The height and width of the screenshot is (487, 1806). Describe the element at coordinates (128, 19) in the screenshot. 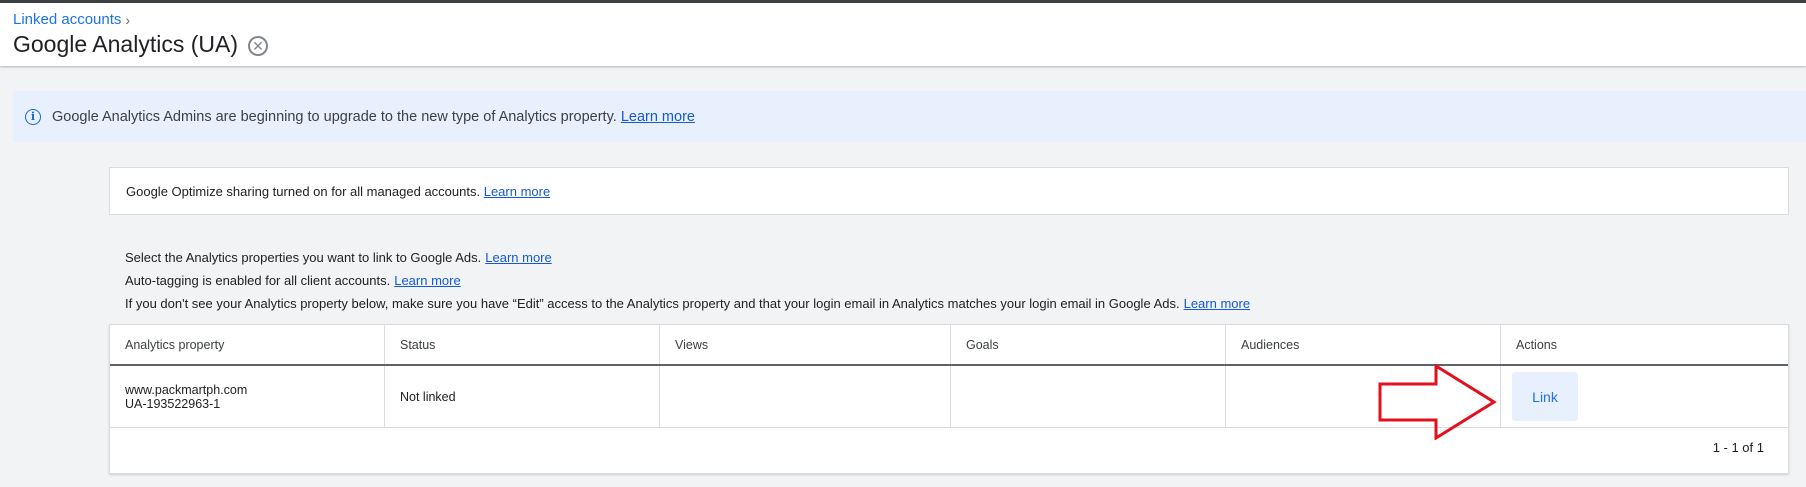

I see `chevron-right-icon: ›` at that location.